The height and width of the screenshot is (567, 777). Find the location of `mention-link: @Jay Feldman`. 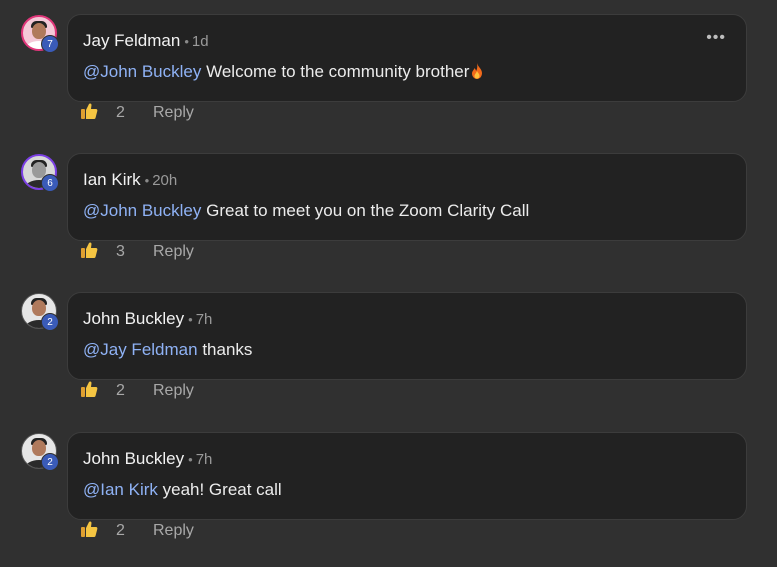

mention-link: @Jay Feldman is located at coordinates (140, 349).